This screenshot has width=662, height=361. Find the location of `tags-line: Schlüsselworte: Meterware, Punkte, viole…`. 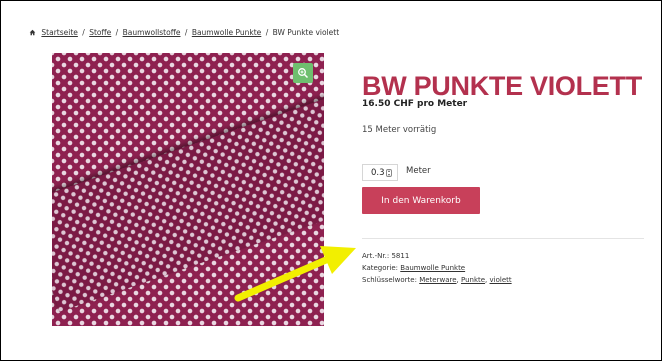

tags-line: Schlüsselworte: Meterware, Punkte, viole… is located at coordinates (437, 280).